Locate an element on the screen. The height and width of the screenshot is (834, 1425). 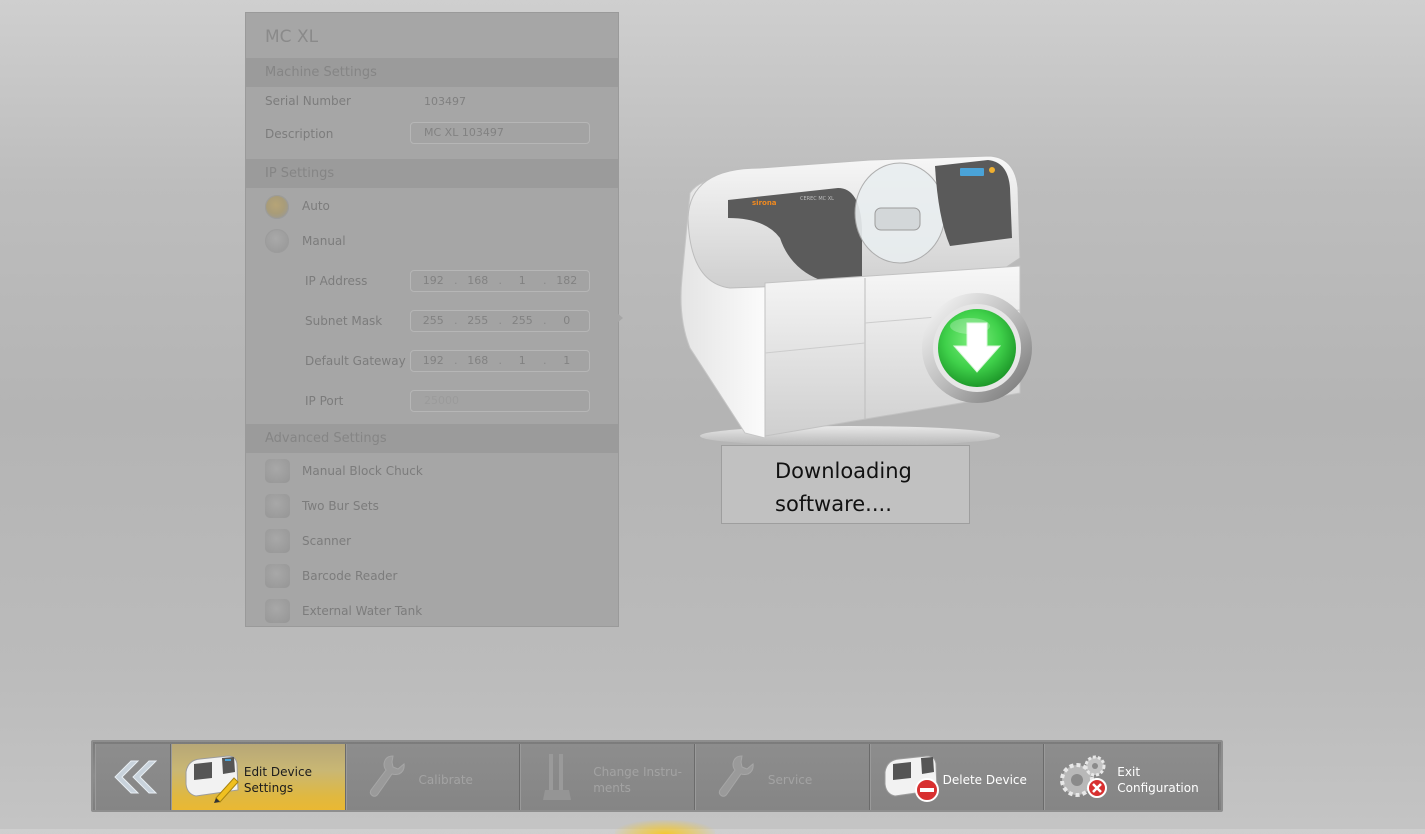
status-line-1: Downloading is located at coordinates (843, 471).